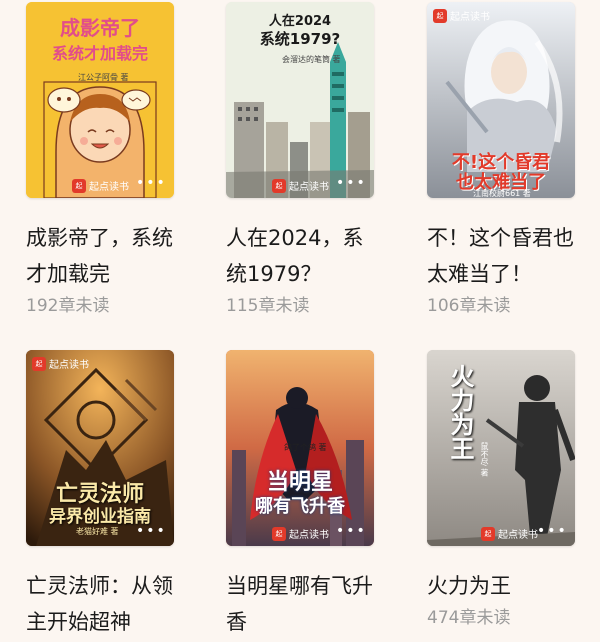 The height and width of the screenshot is (642, 600). I want to click on book-cover: 火力为王 鼠不尽 著 起 起点读书 •••, so click(501, 448).